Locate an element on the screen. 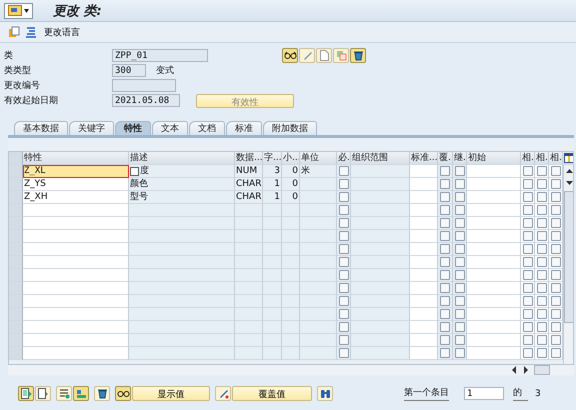  column-header: 覆. is located at coordinates (445, 158).